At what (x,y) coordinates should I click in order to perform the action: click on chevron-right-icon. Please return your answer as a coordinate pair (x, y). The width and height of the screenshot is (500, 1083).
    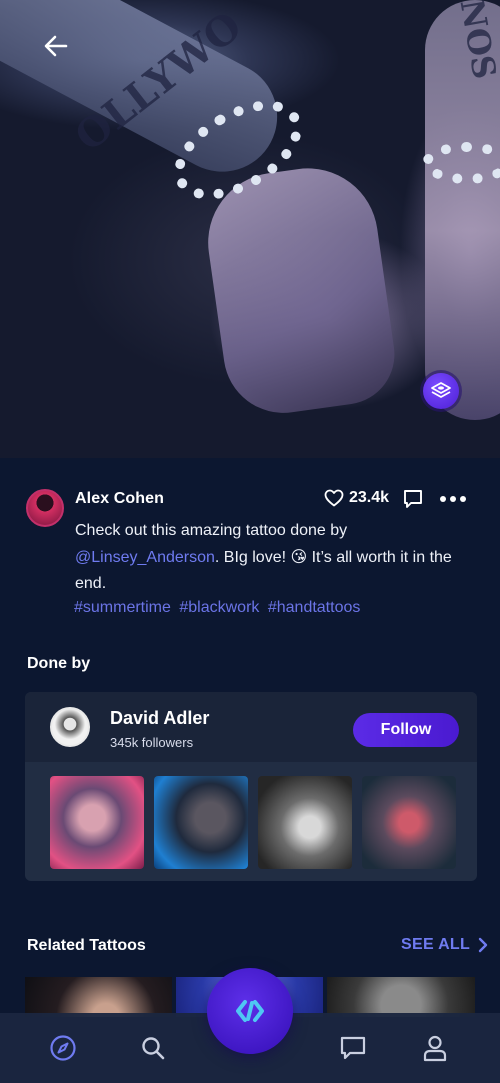
    Looking at the image, I should click on (483, 945).